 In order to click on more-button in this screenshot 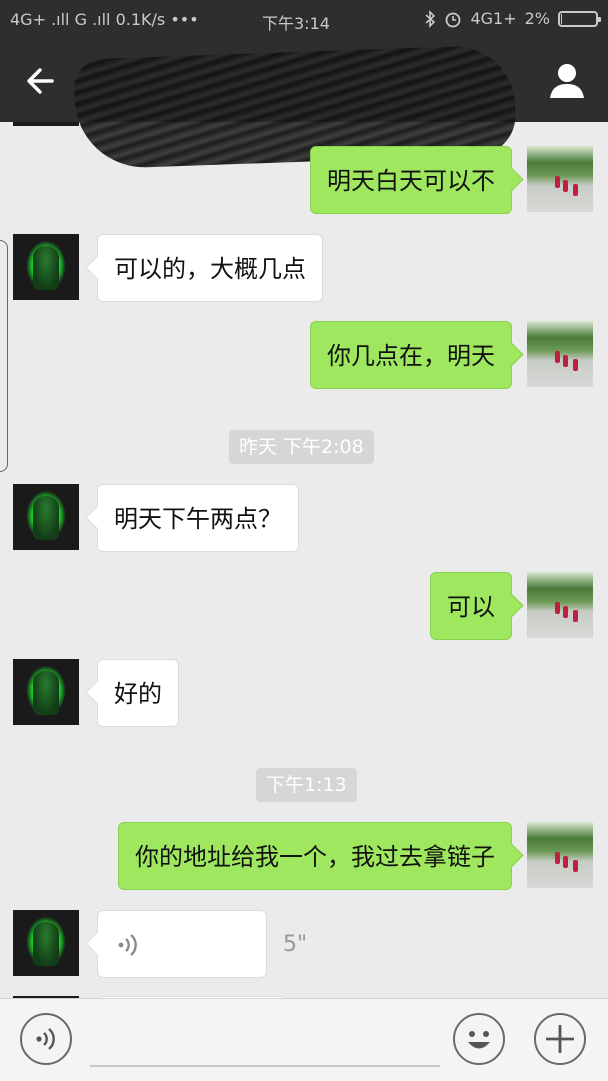, I will do `click(560, 1039)`.